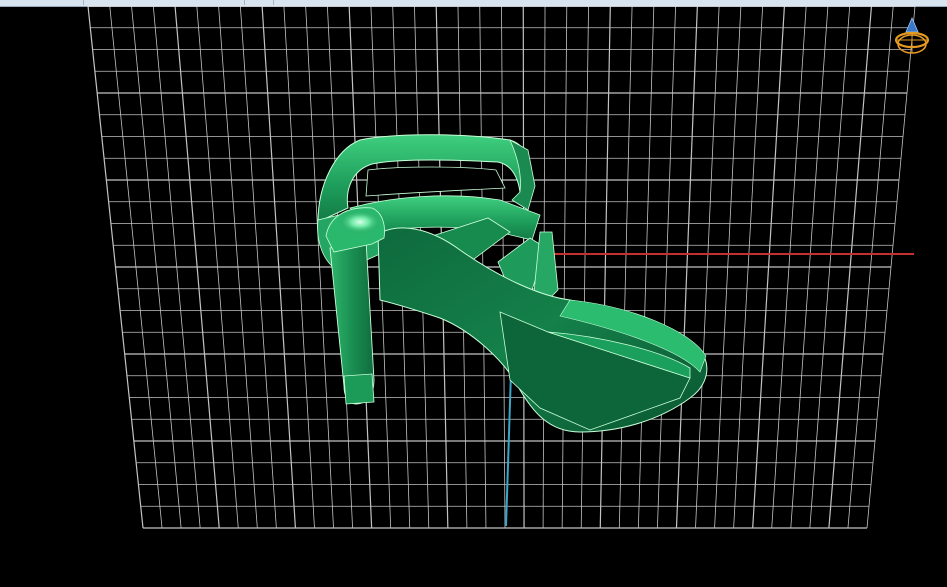  Describe the element at coordinates (912, 35) in the screenshot. I see `navigation-gizmo-icon` at that location.